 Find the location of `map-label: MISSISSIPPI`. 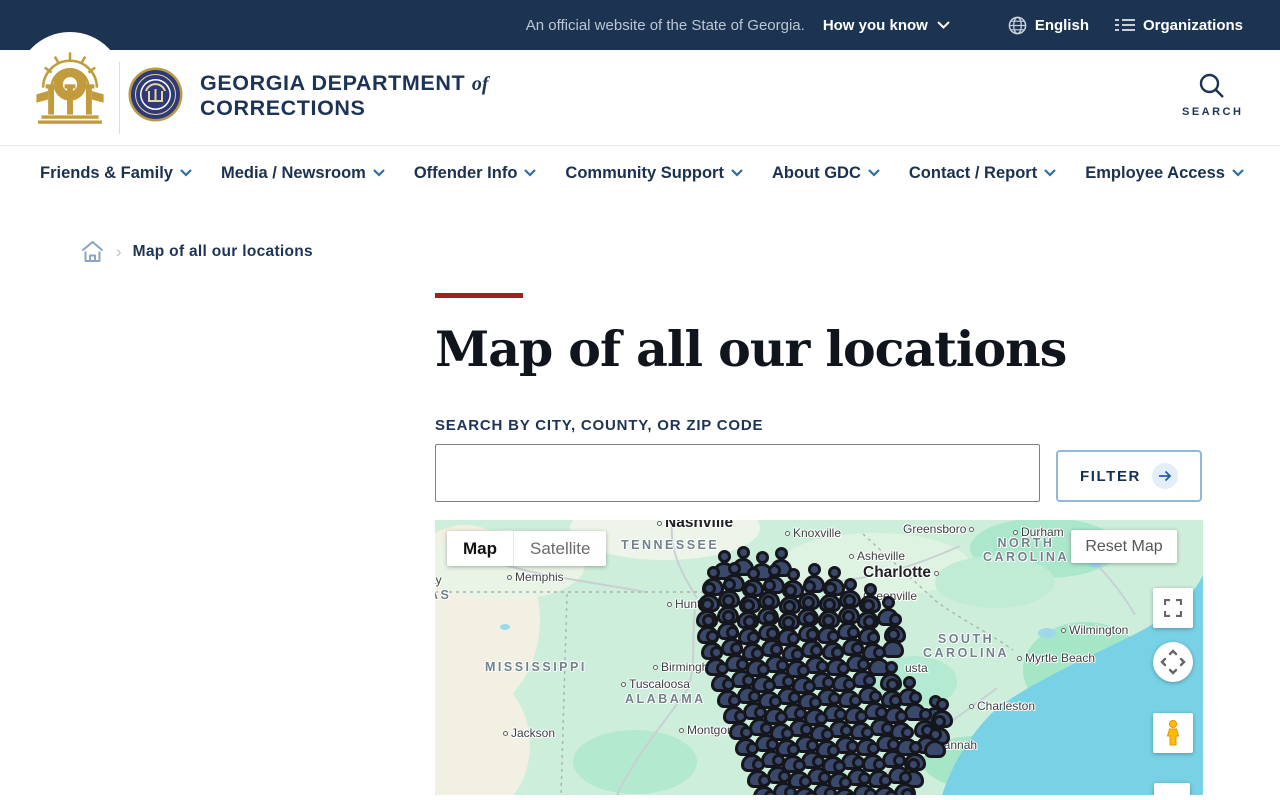

map-label: MISSISSIPPI is located at coordinates (536, 667).